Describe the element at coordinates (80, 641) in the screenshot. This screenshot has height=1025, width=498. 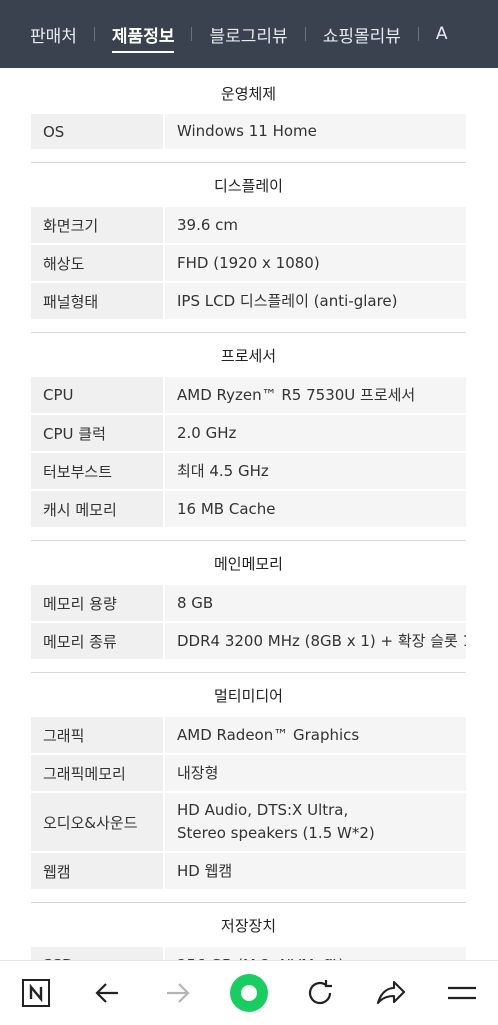
I see `spec-key: 메모리 종류` at that location.